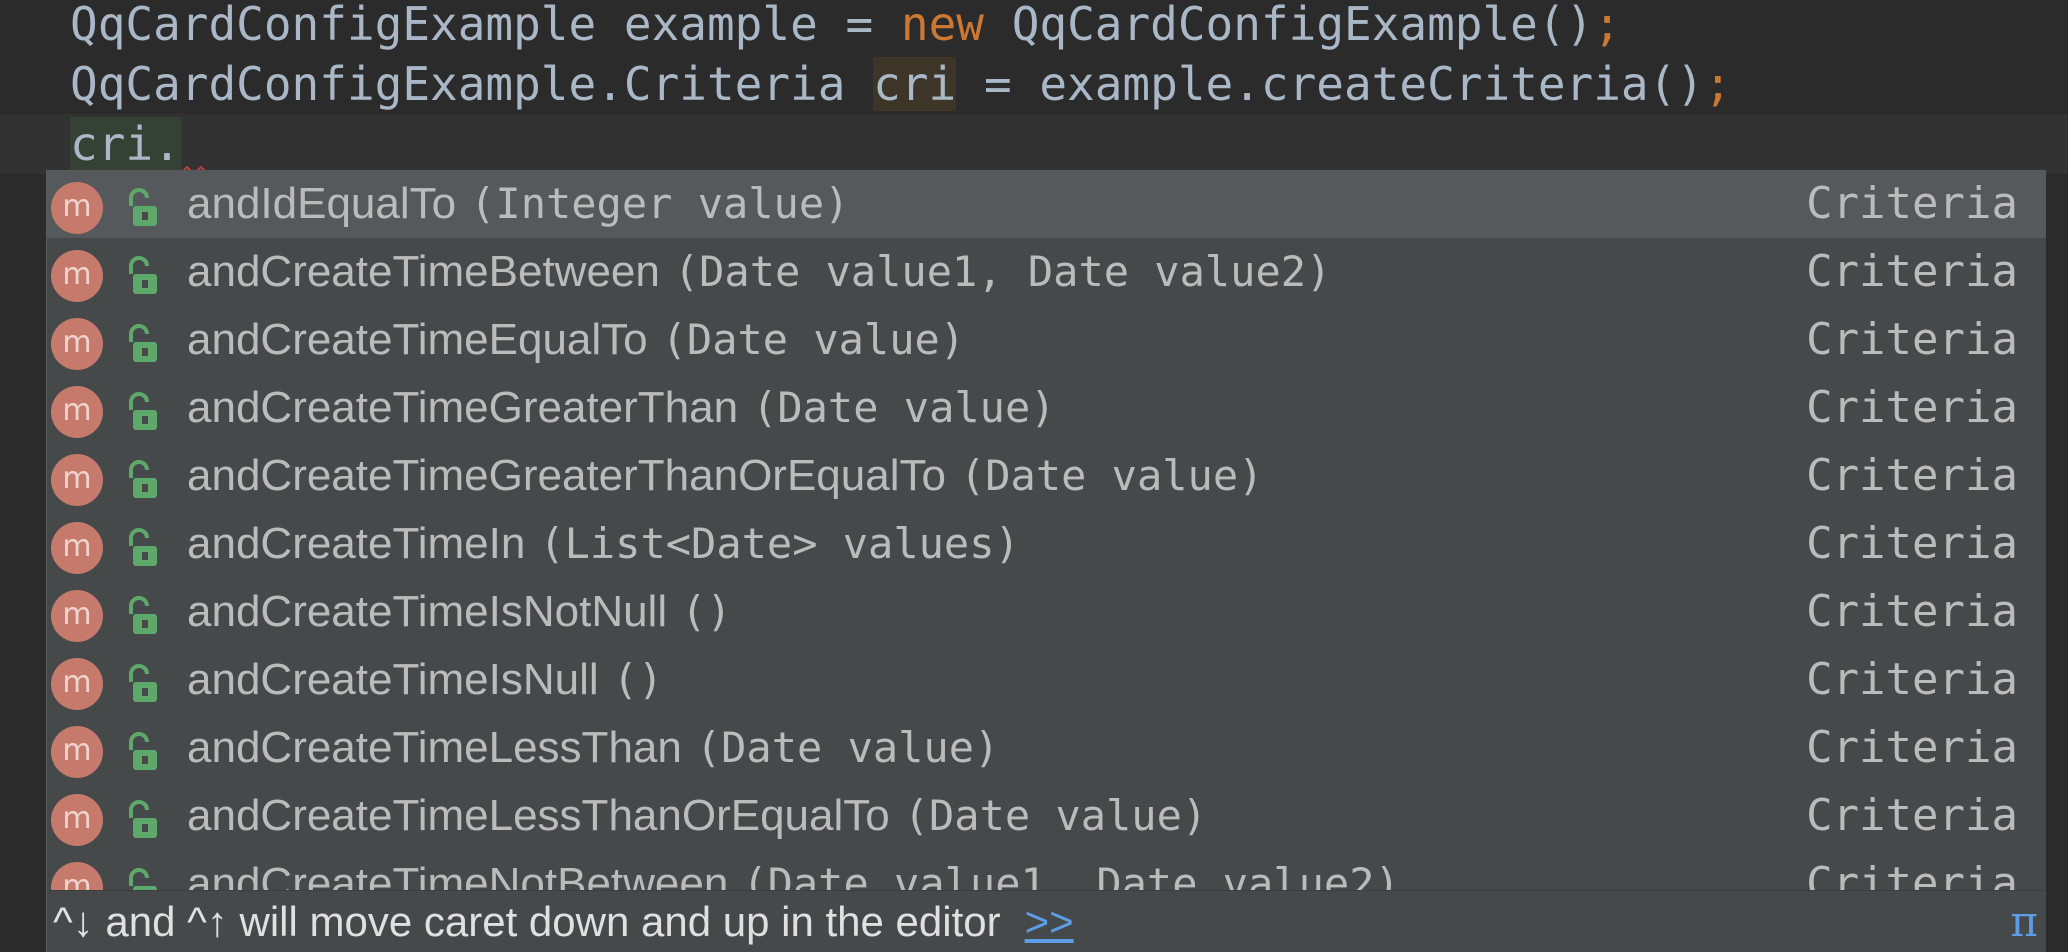 This screenshot has height=952, width=2068. Describe the element at coordinates (1302, 25) in the screenshot. I see `constructor-call: QqCardConfigExample()` at that location.